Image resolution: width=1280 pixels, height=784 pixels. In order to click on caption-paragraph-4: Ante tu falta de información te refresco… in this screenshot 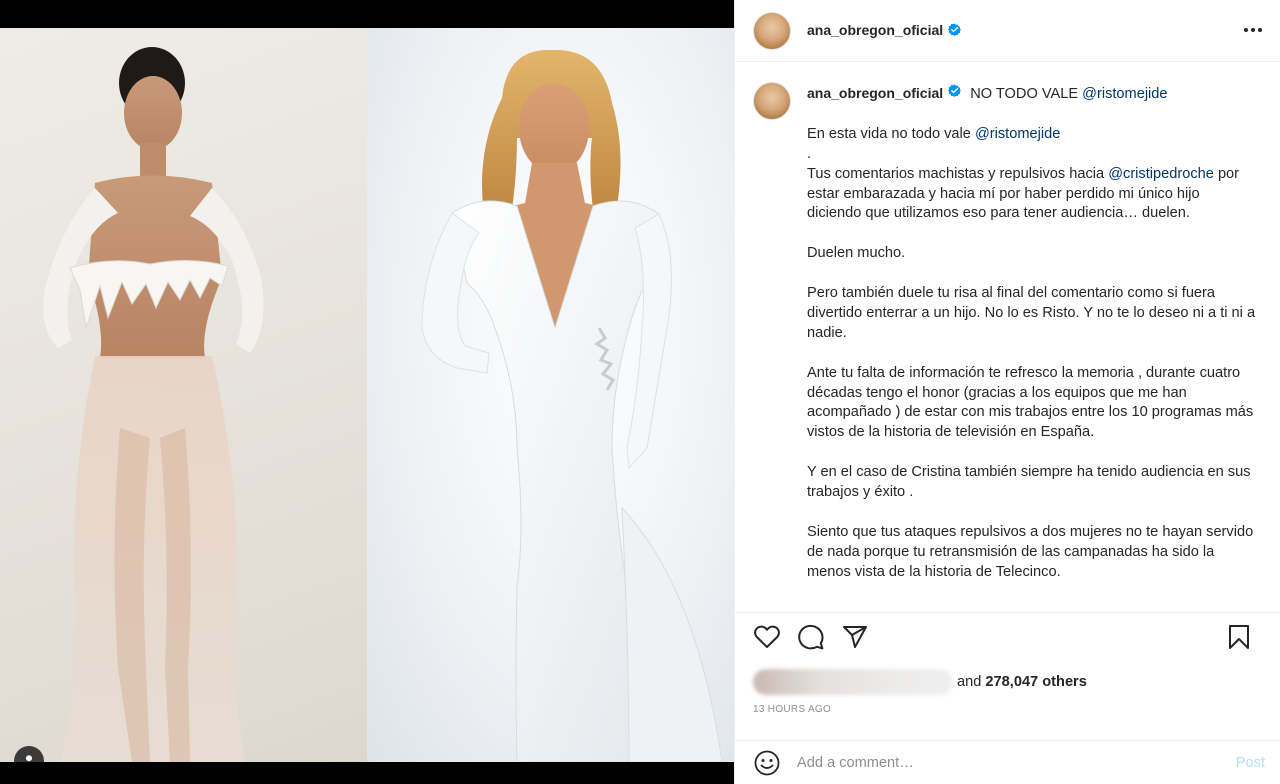, I will do `click(1030, 402)`.